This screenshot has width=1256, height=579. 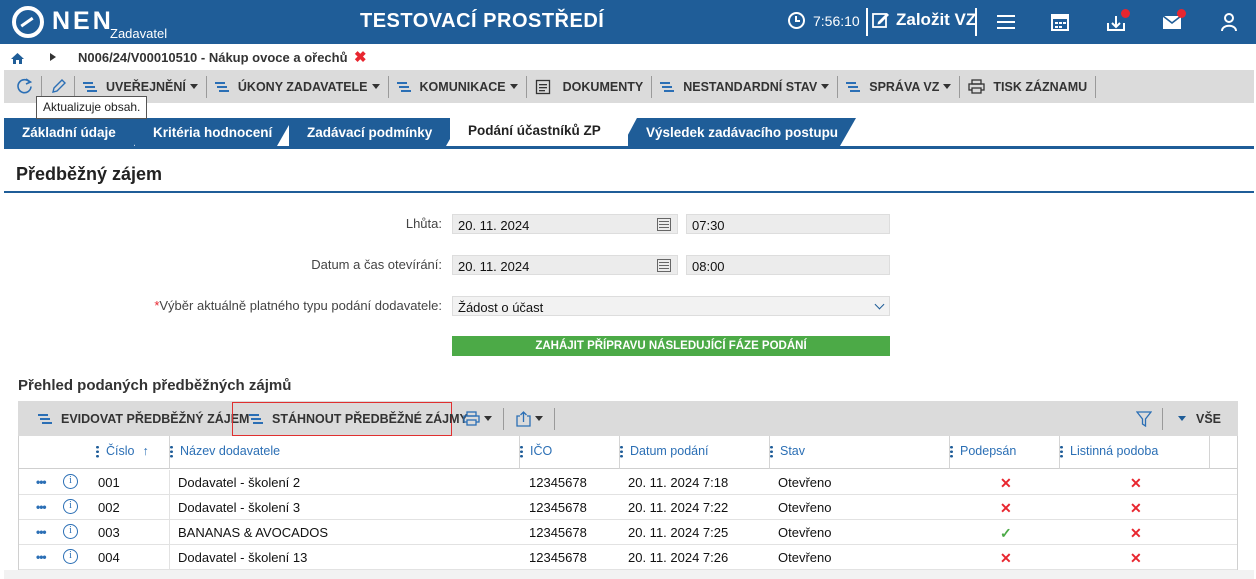 What do you see at coordinates (155, 385) in the screenshot?
I see `grid-title: Přehled podaných předběžných zájmů` at bounding box center [155, 385].